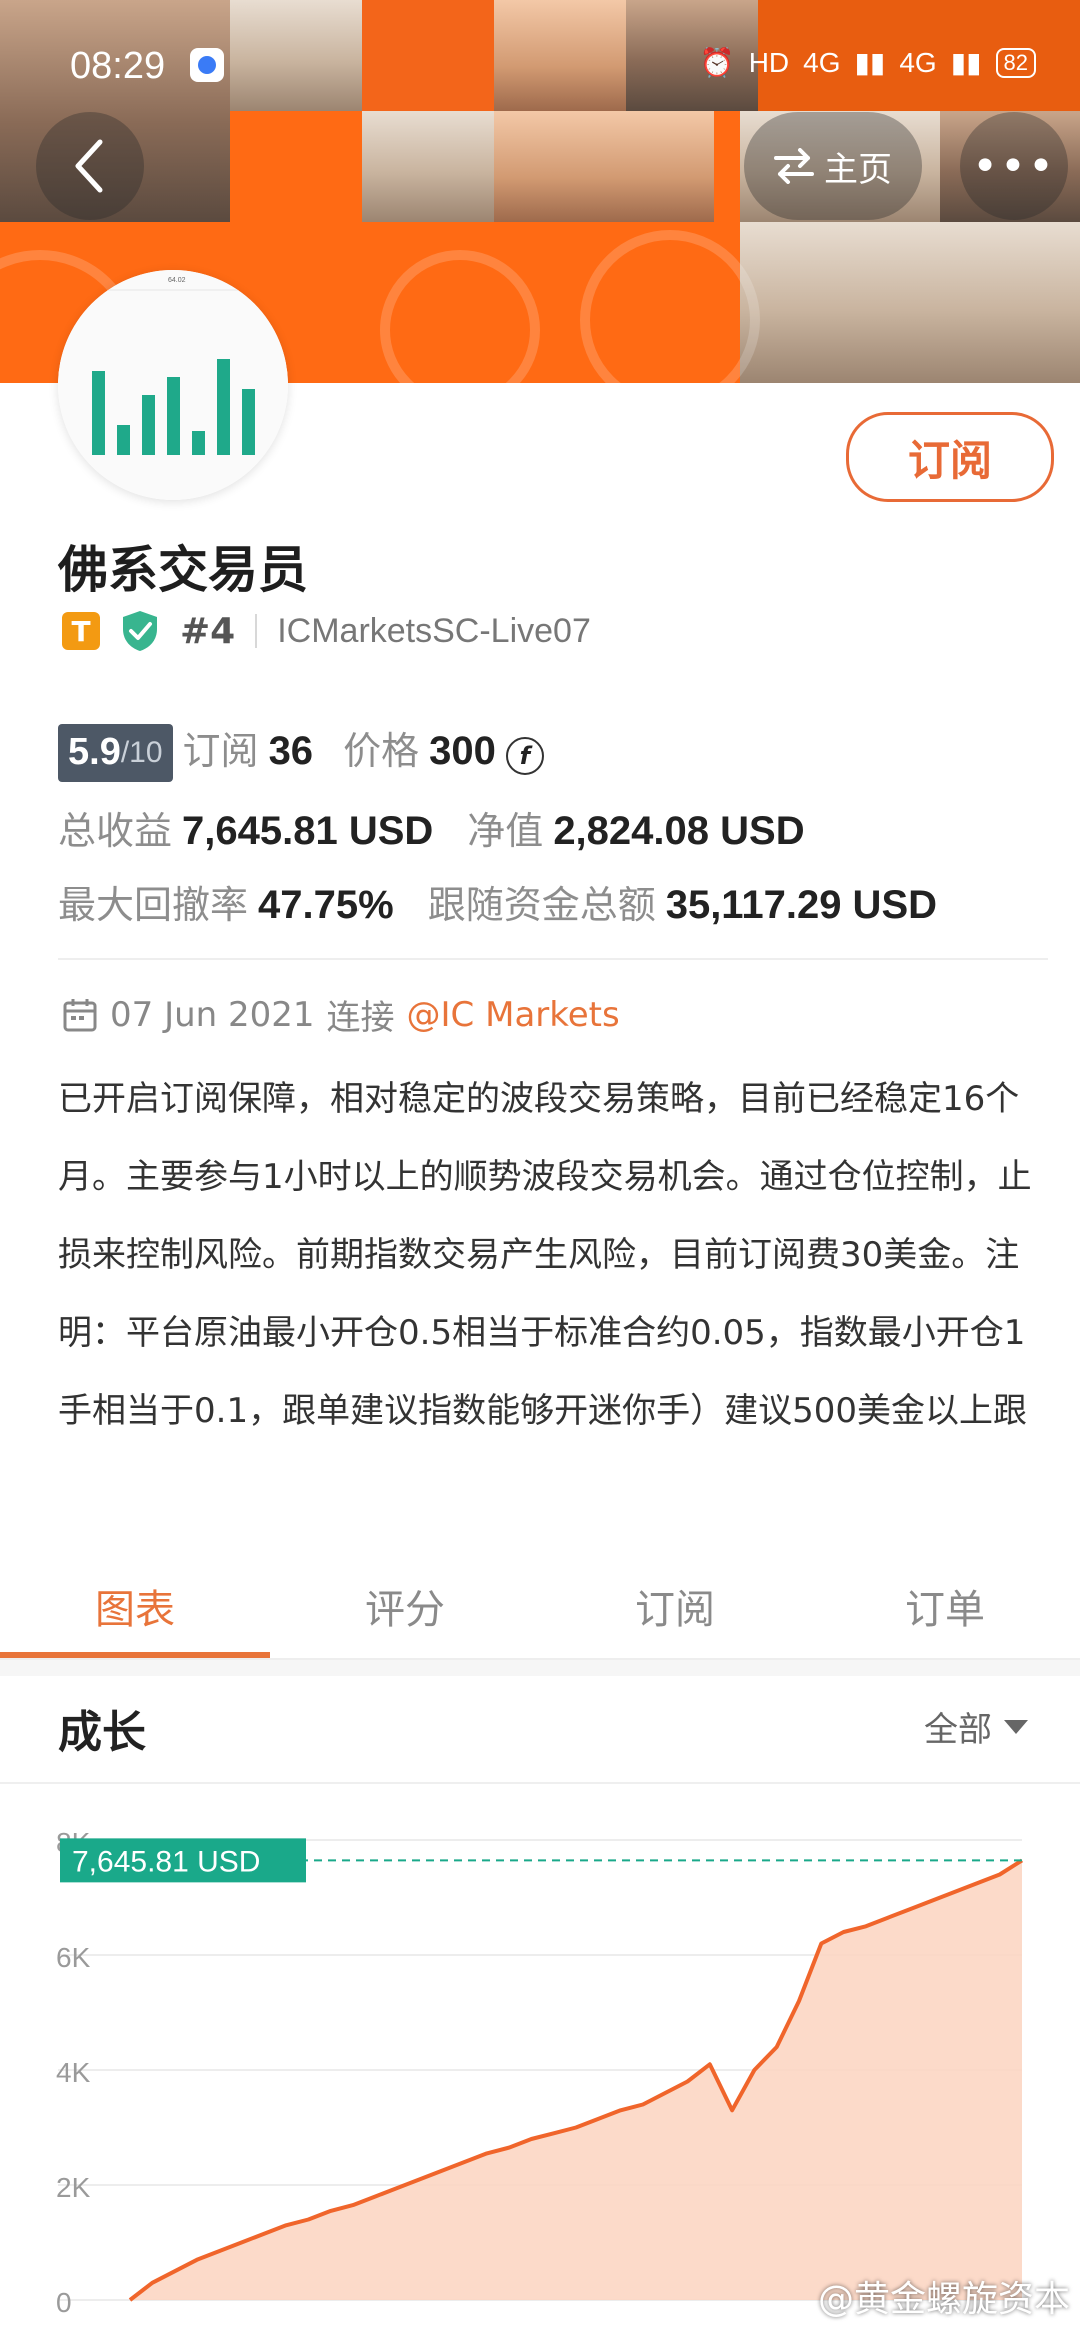  Describe the element at coordinates (794, 166) in the screenshot. I see `switch-icon` at that location.